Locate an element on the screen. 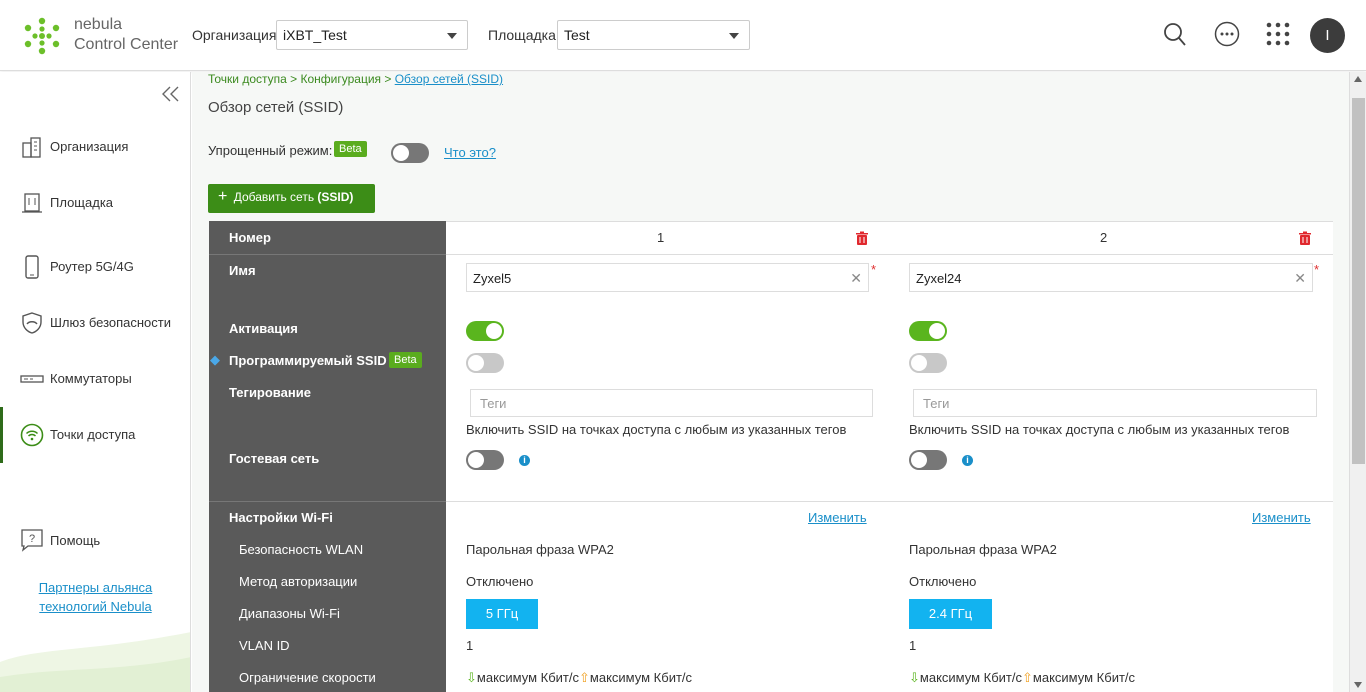 This screenshot has width=1366, height=692. row-label-wlan-security: Безопасность WLAN is located at coordinates (301, 549).